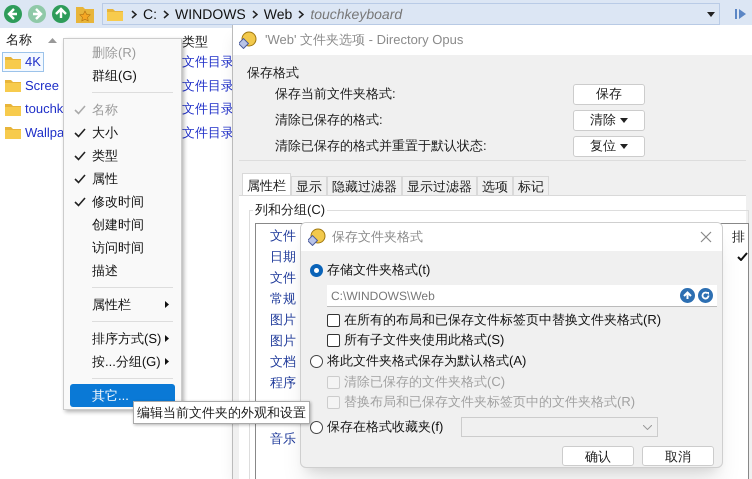 This screenshot has width=752, height=479. Describe the element at coordinates (609, 120) in the screenshot. I see `dropdown-button: 清除` at that location.